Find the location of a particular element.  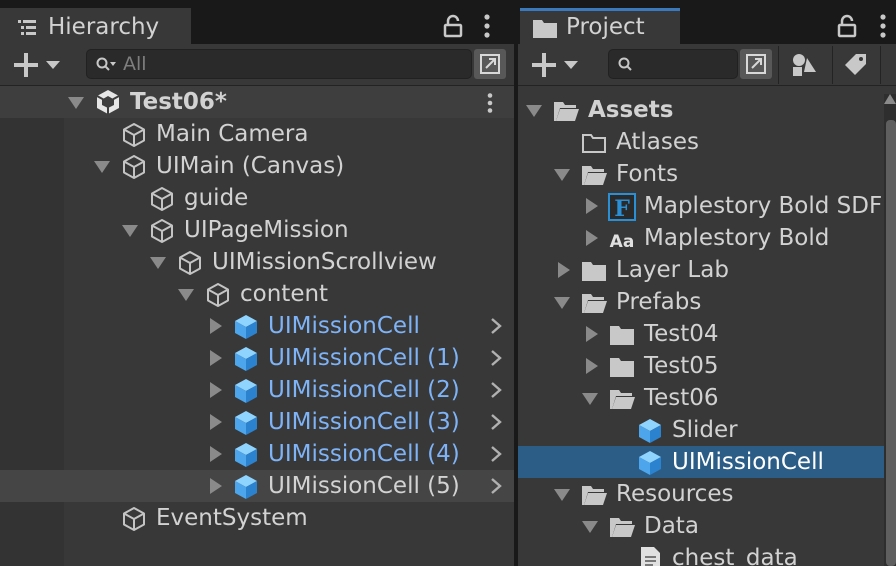

hierarchy-item: UIMissionCell (3) is located at coordinates (257, 422).